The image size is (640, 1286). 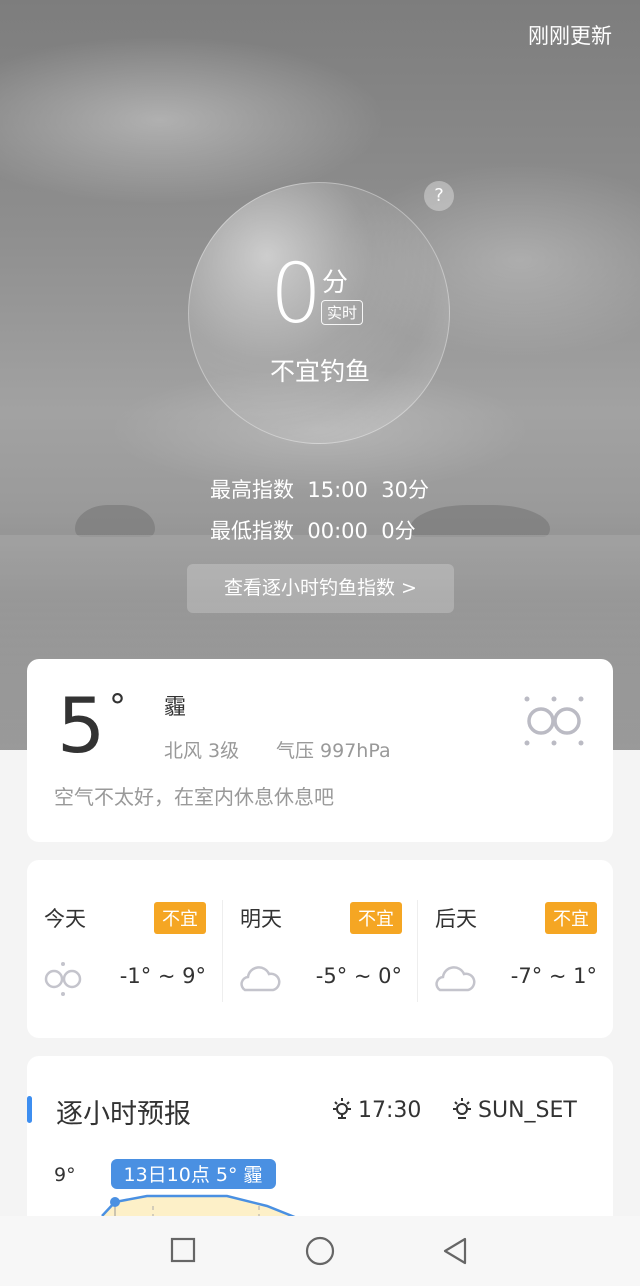 I want to click on temperature-range: -1° ~ 9°, so click(x=162, y=976).